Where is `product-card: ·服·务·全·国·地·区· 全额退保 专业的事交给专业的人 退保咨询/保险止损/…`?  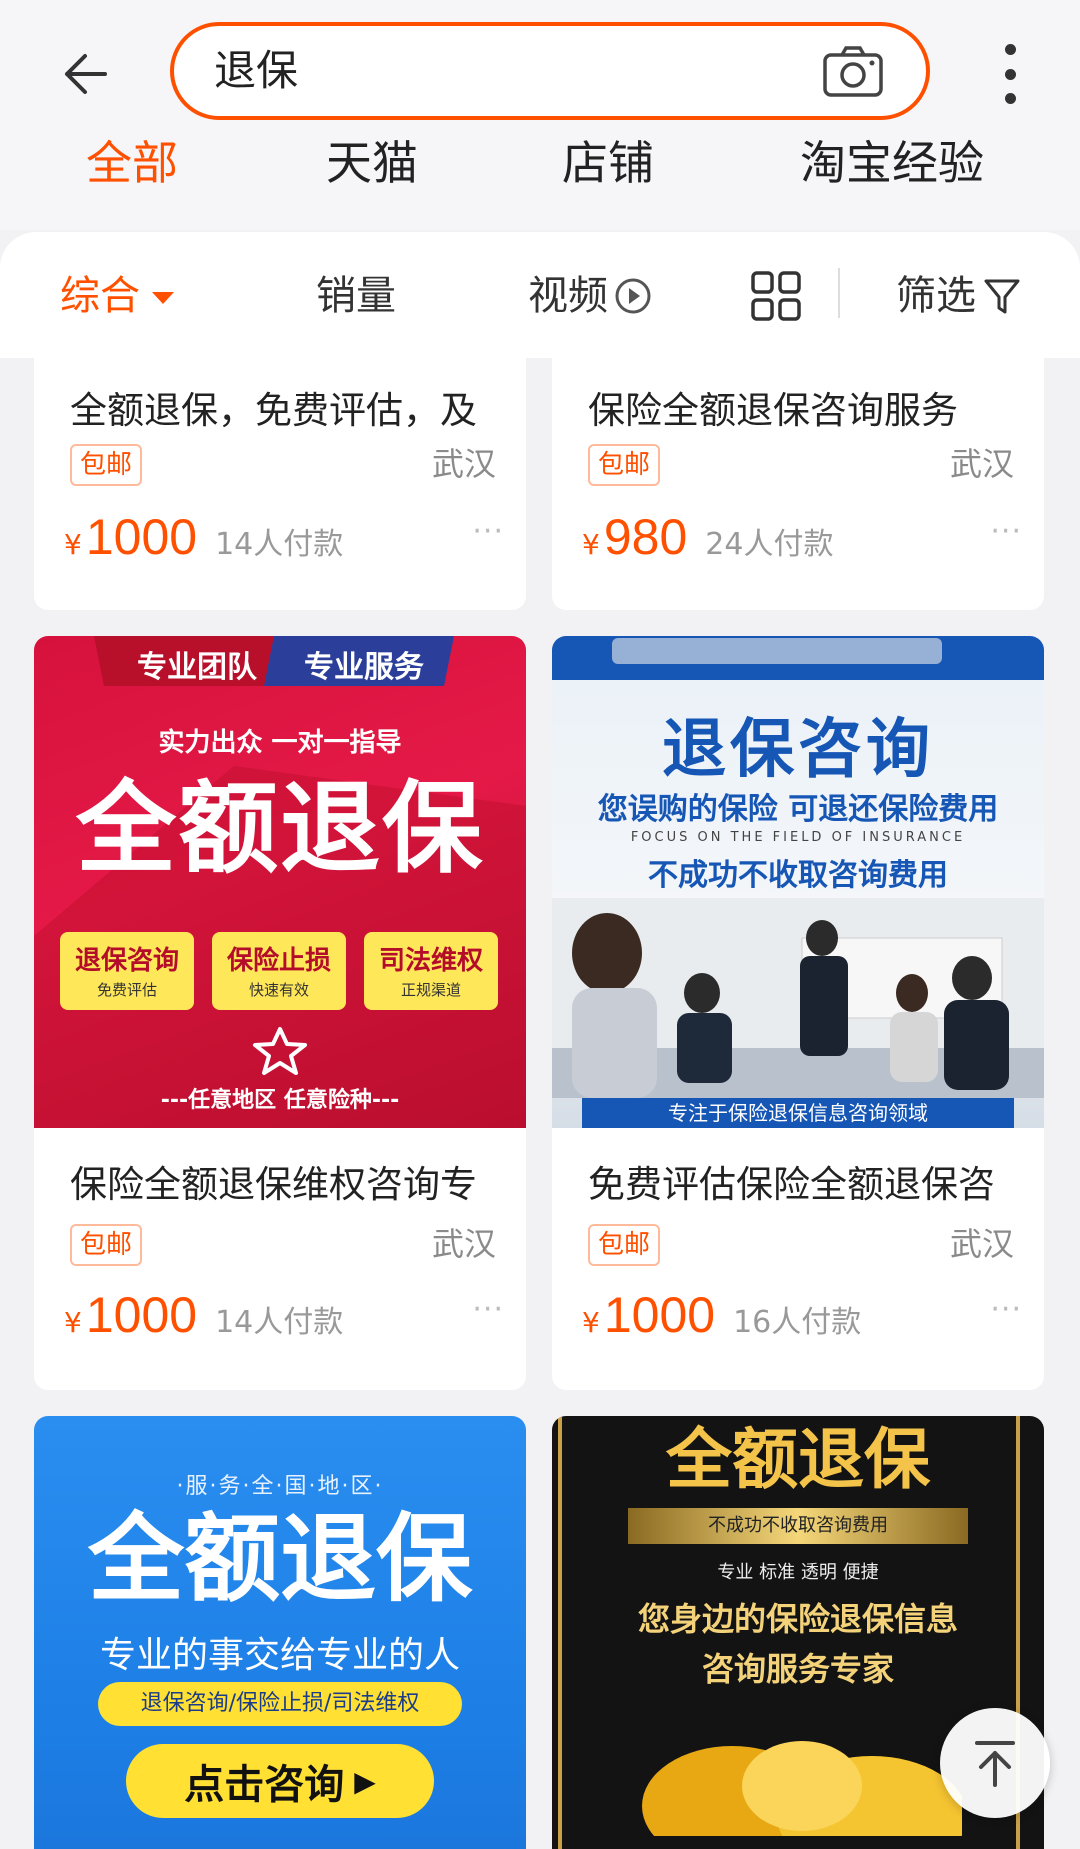
product-card: ·服·务·全·国·地·区· 全额退保 专业的事交给专业的人 退保咨询/保险止损/… is located at coordinates (280, 1632).